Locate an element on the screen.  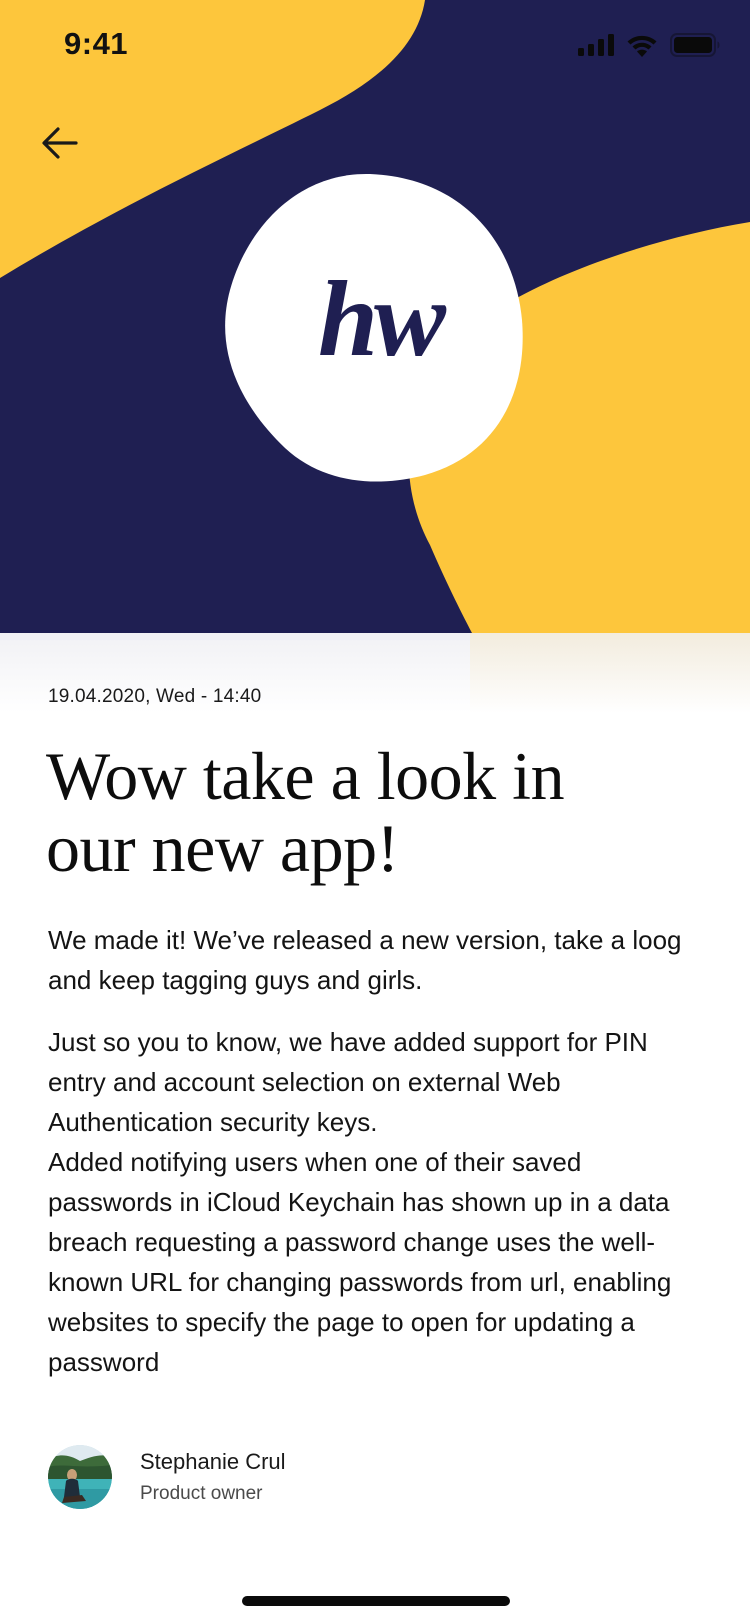
author-card: Stephanie Crul Product owner is located at coordinates (167, 1477).